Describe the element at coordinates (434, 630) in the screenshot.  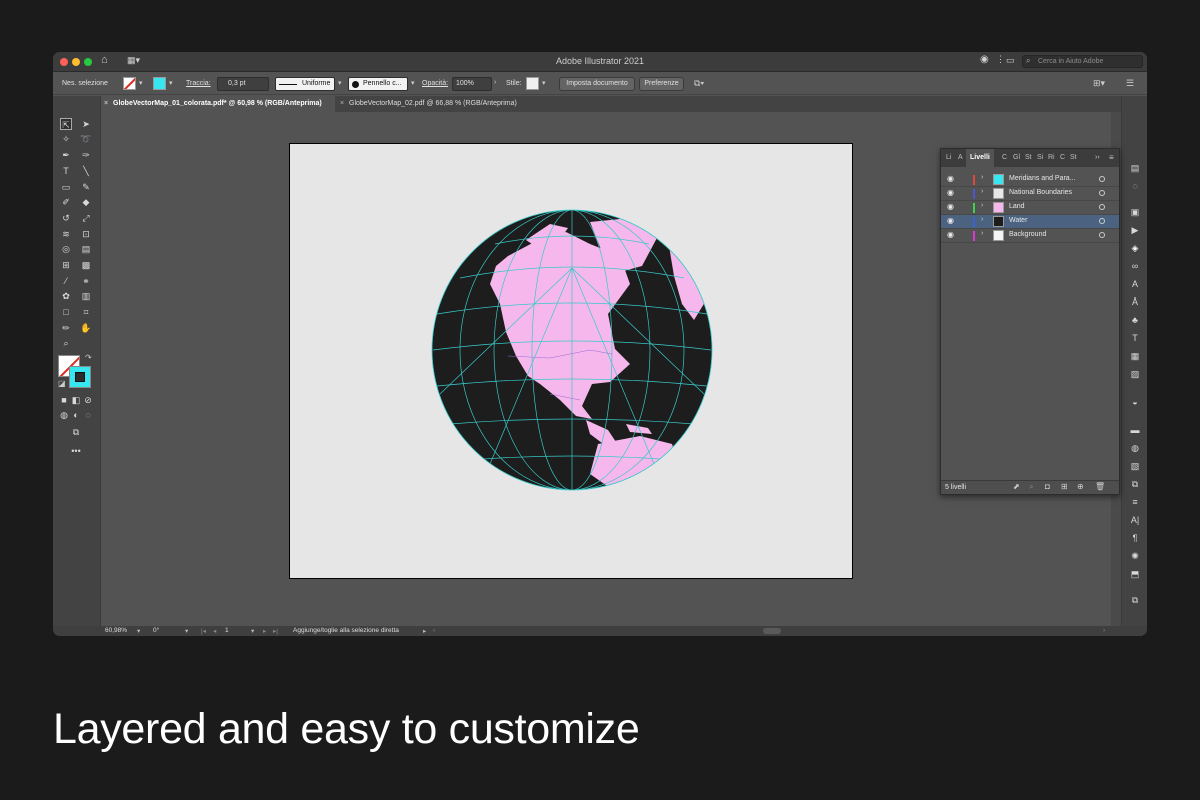
I see `horizontal-scroll-left-icon: ‹` at that location.